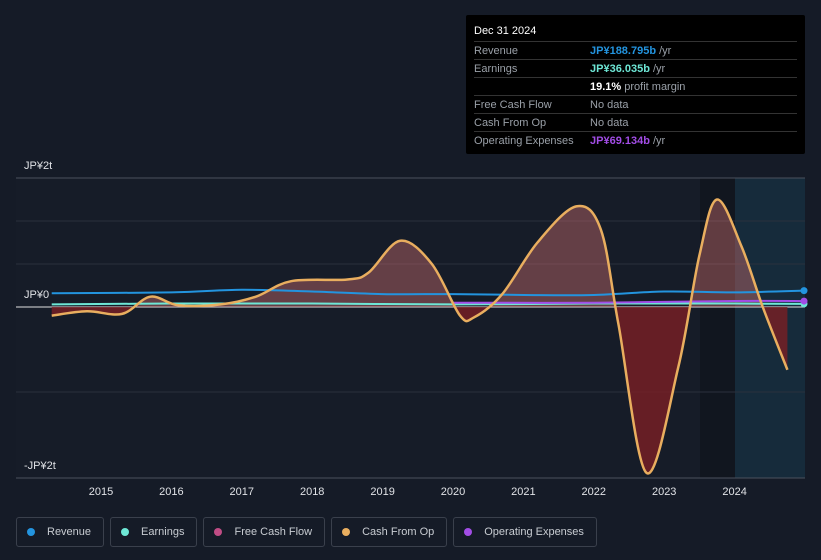 The height and width of the screenshot is (560, 821). What do you see at coordinates (163, 532) in the screenshot?
I see `legend-label: Earnings` at bounding box center [163, 532].